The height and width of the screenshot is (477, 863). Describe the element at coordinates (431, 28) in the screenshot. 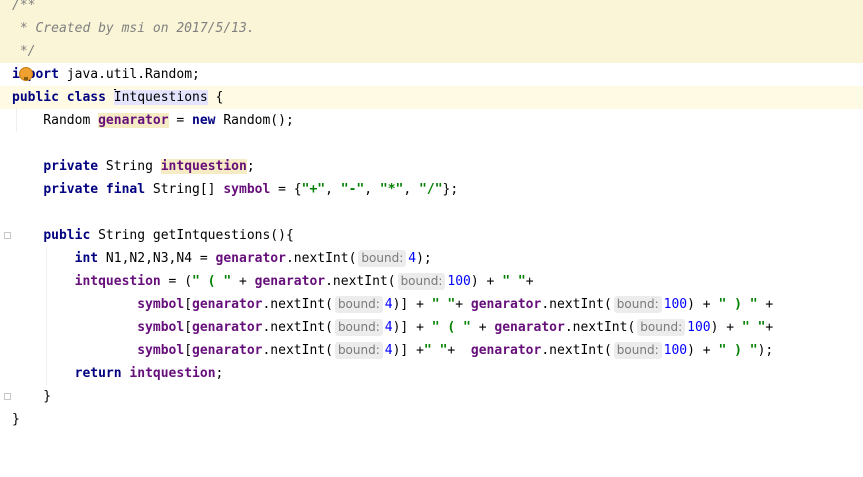

I see `code-line-2: * Created by msi on 2017/5/13.` at that location.